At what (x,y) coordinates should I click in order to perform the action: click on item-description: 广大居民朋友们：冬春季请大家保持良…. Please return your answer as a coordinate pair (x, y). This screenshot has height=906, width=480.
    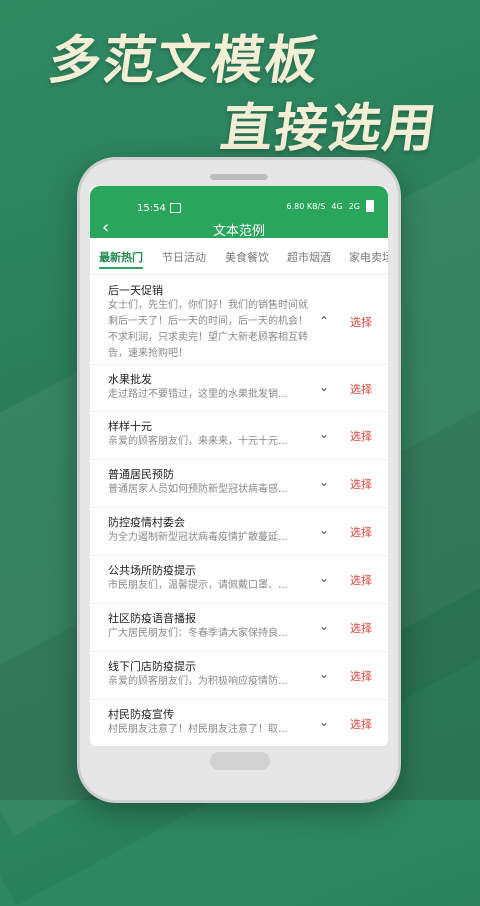
    Looking at the image, I should click on (198, 633).